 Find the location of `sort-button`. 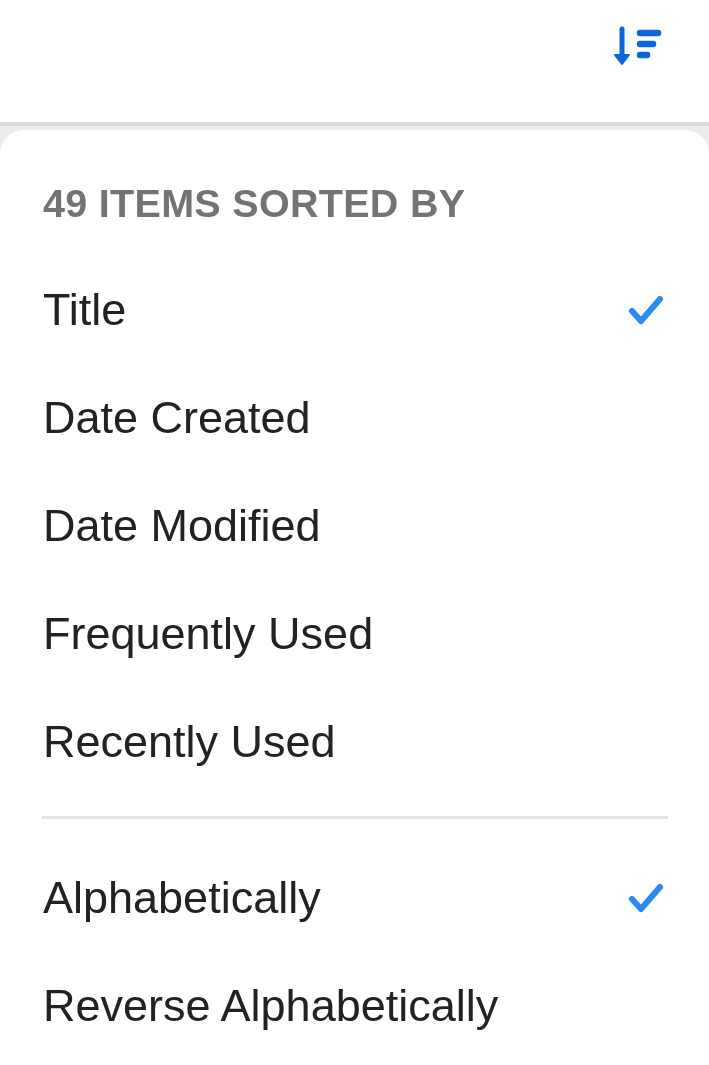

sort-button is located at coordinates (638, 46).